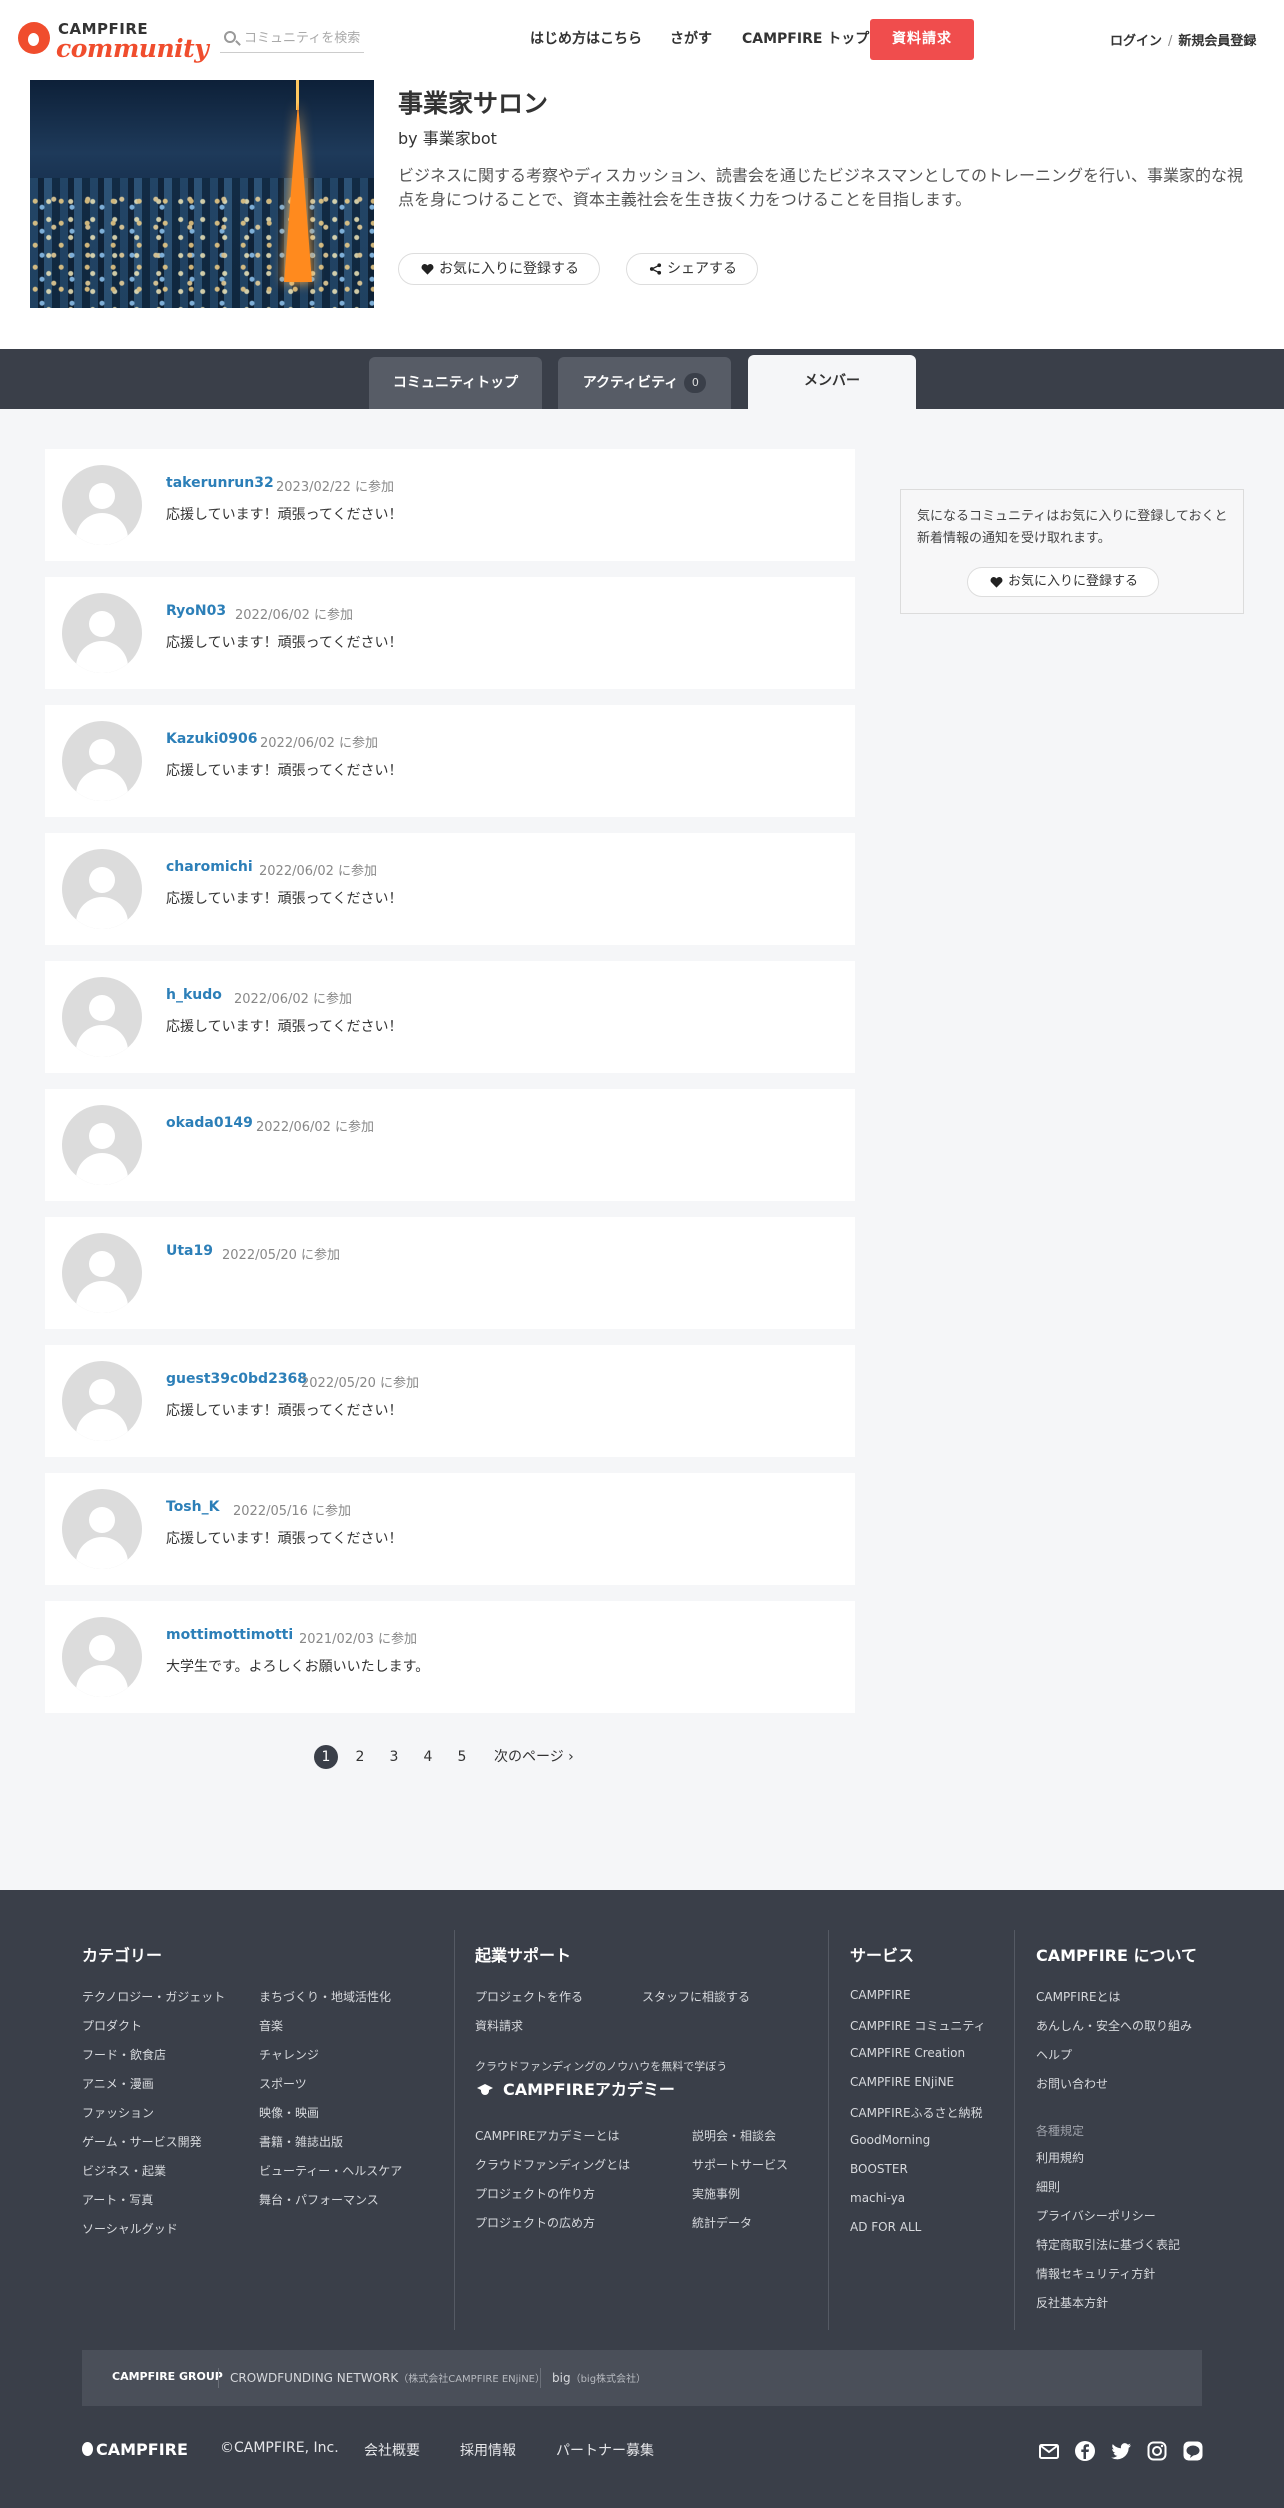  I want to click on footer-category-link: 舞台・パフォーマンス, so click(319, 2199).